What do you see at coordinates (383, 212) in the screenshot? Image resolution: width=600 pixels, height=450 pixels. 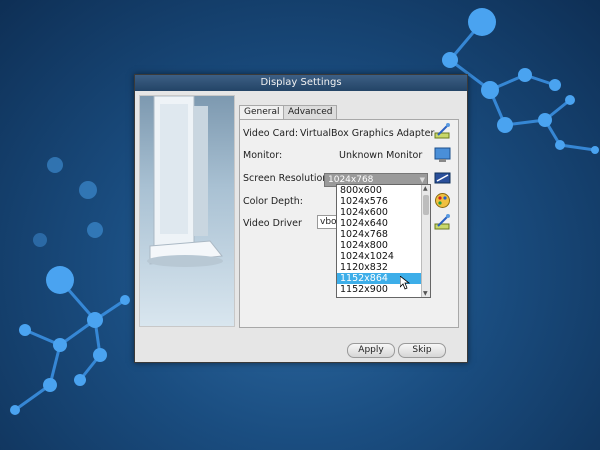 I see `resolution-option: 1024x600` at bounding box center [383, 212].